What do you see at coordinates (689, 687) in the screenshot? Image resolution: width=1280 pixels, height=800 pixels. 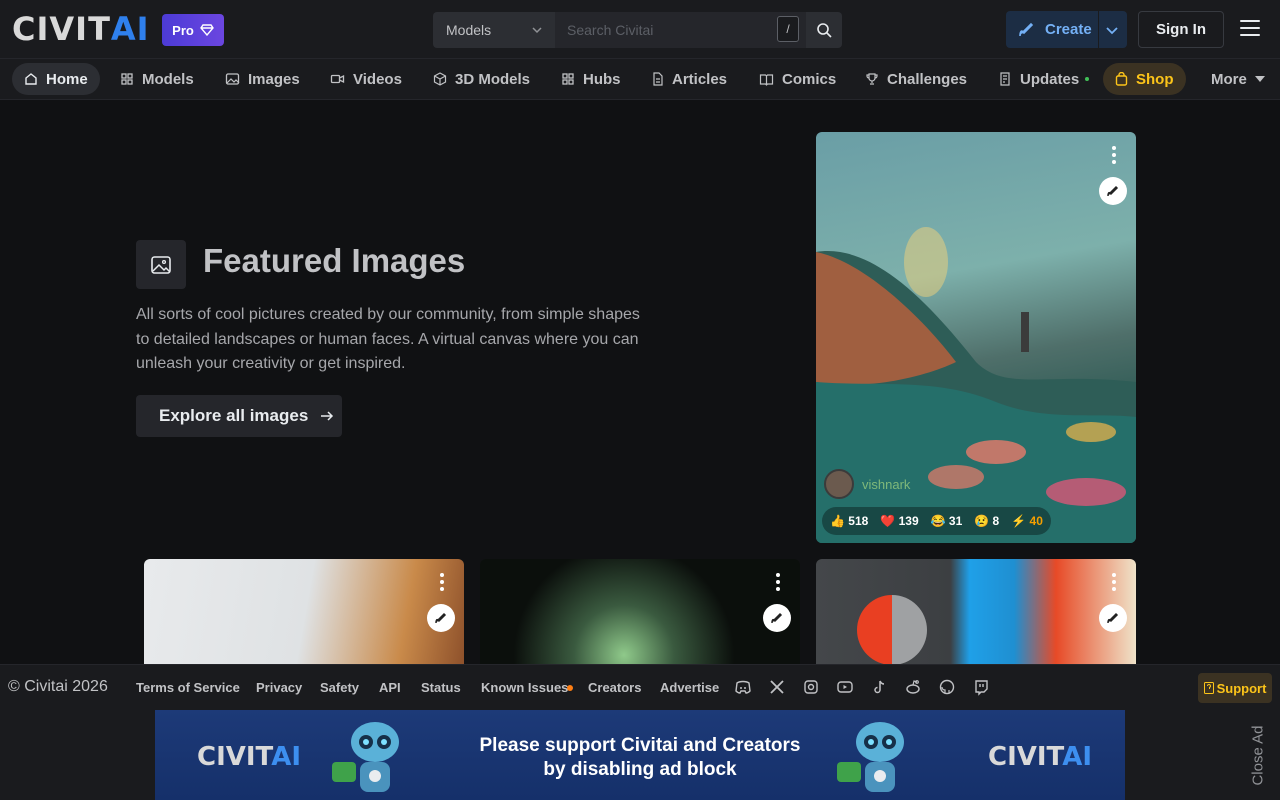 I see `footer-link-advertise: Advertise` at bounding box center [689, 687].